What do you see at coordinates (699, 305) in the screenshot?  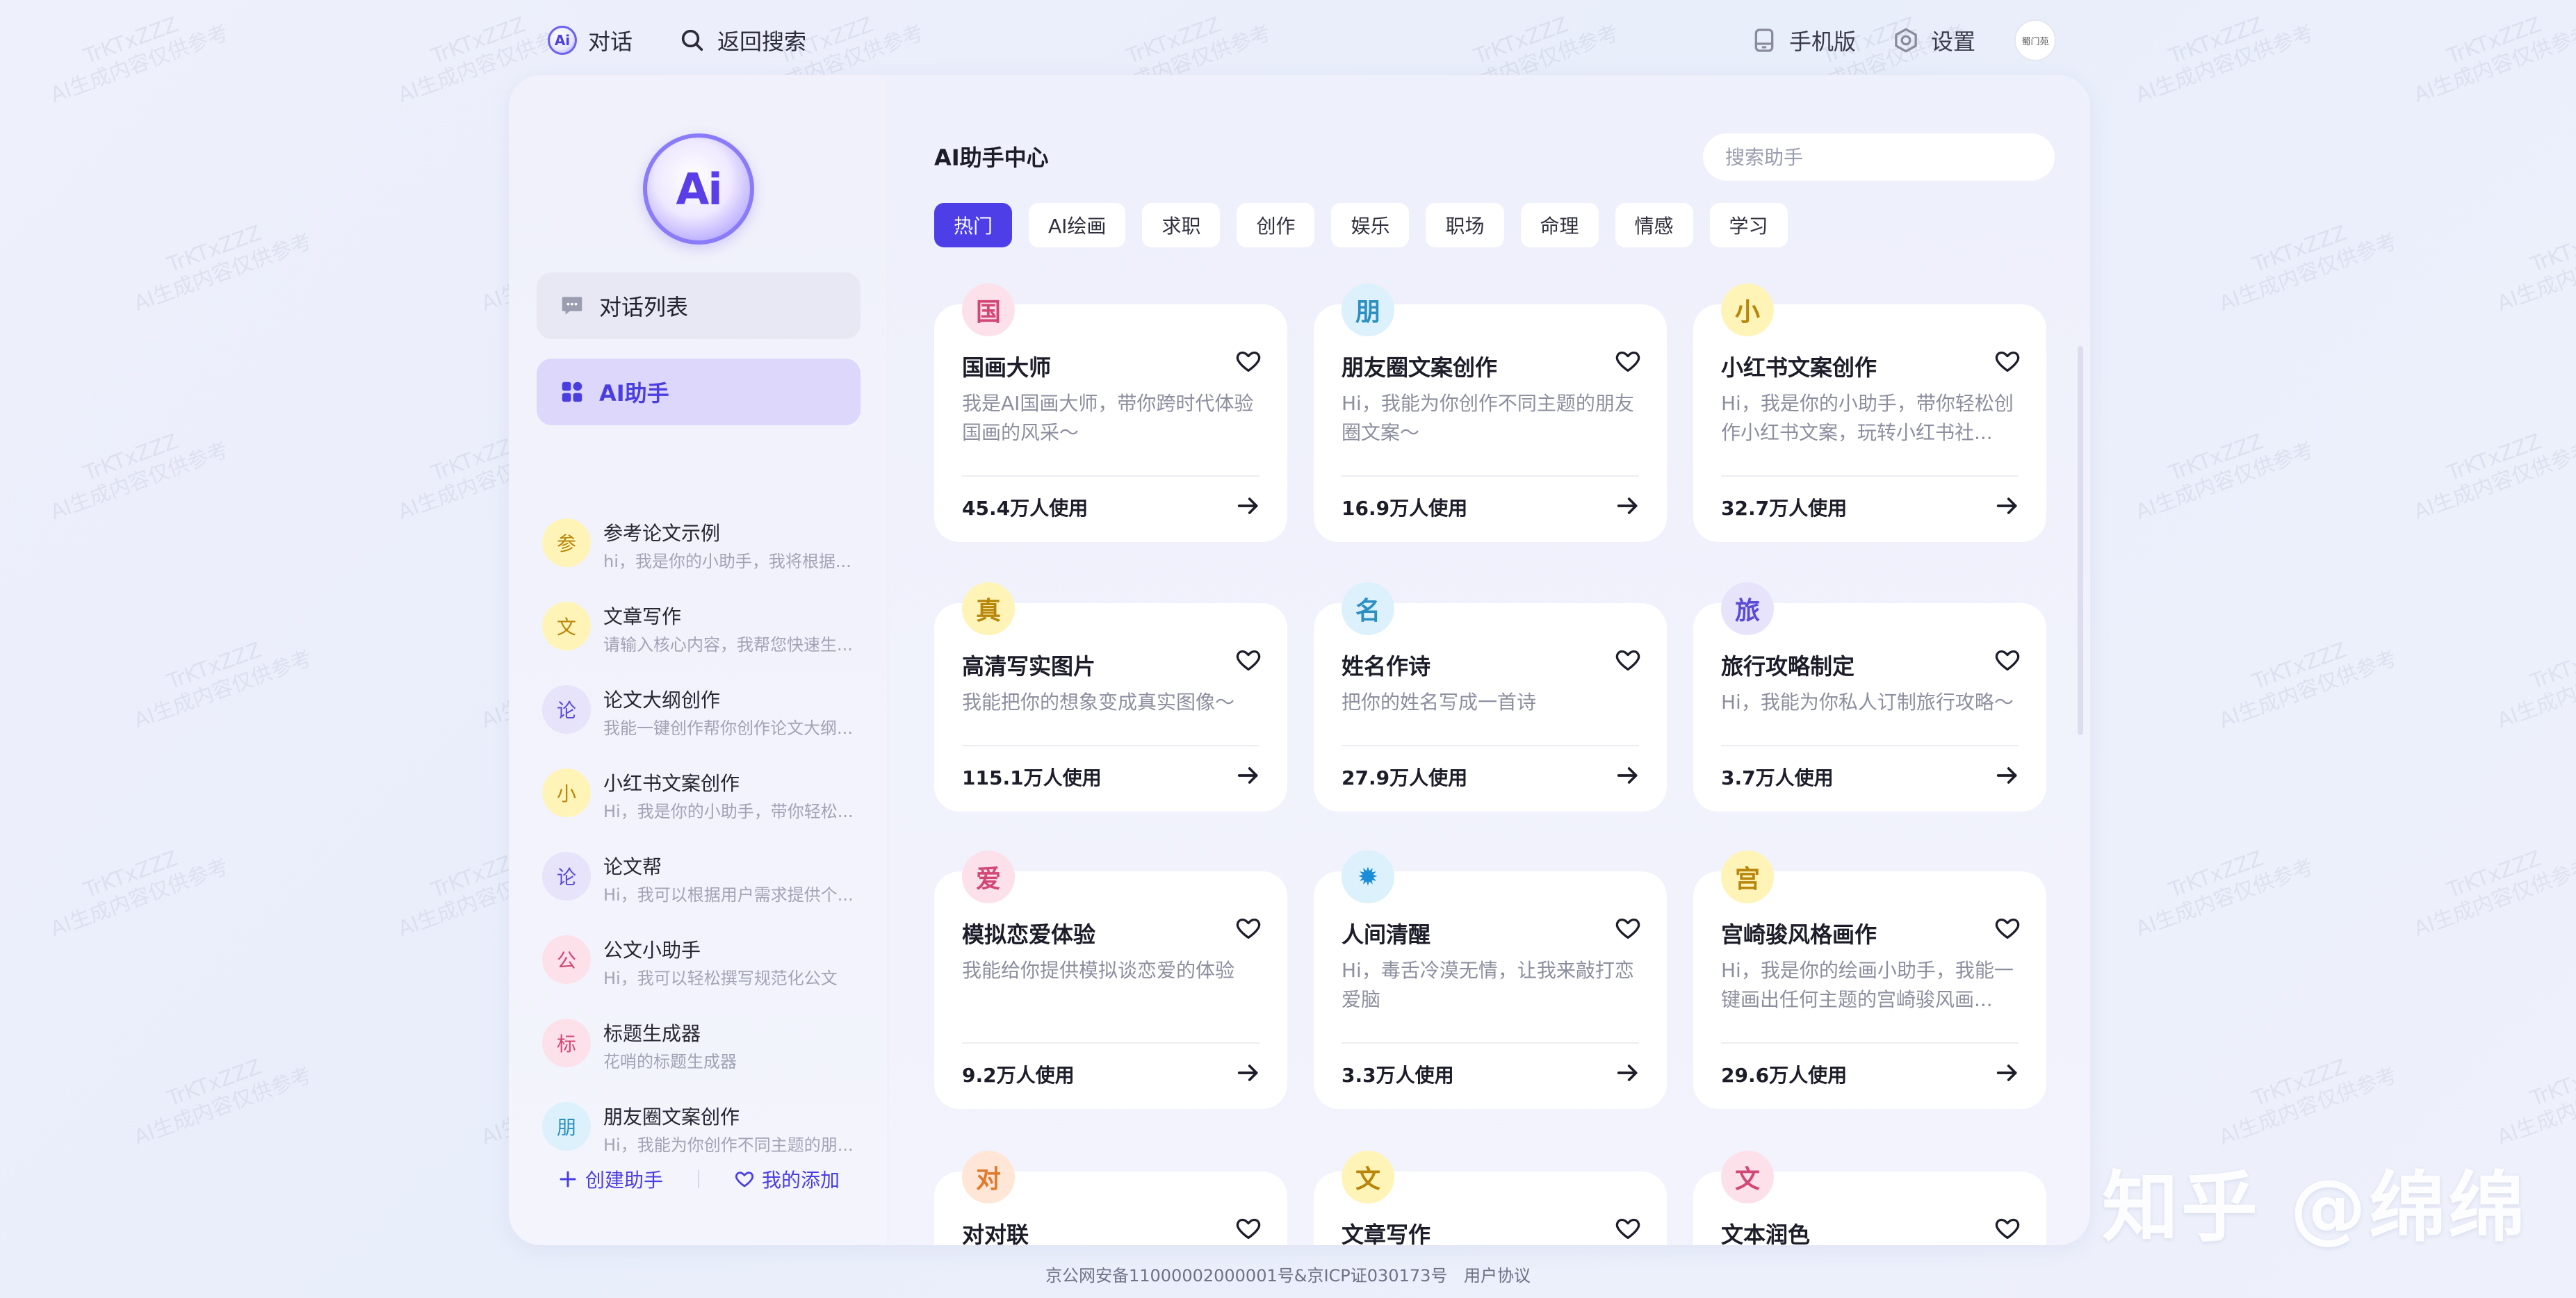 I see `chat-list-button: 对话列表` at bounding box center [699, 305].